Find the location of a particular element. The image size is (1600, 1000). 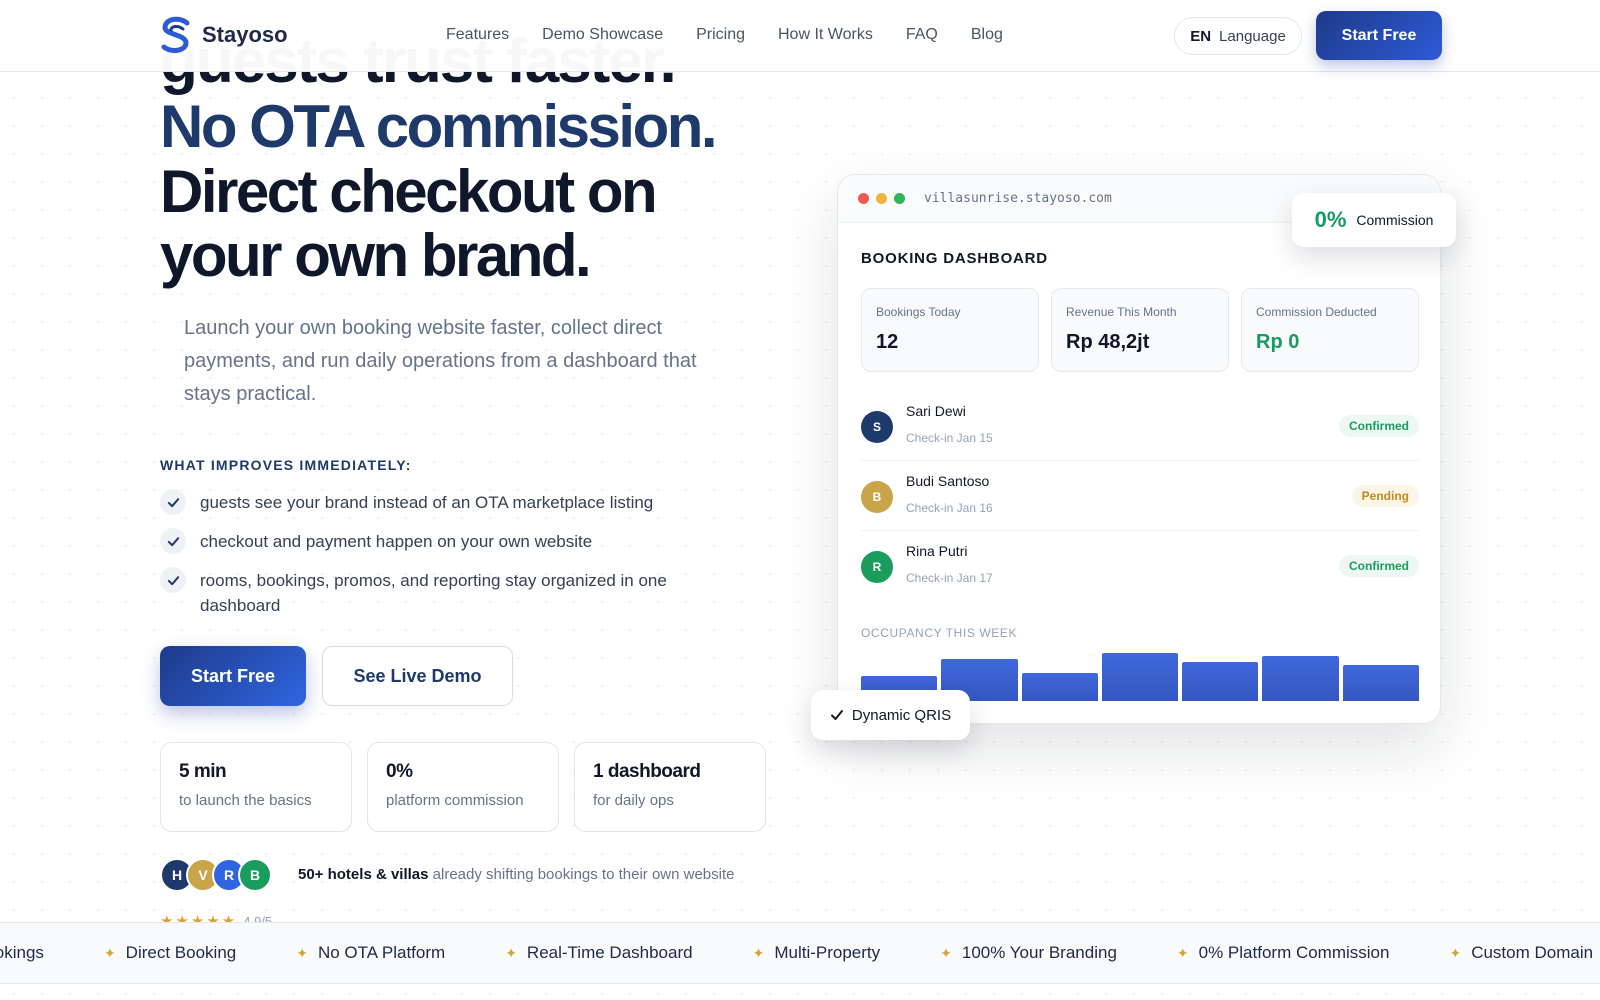

brand-logo: Stayoso is located at coordinates (224, 35).